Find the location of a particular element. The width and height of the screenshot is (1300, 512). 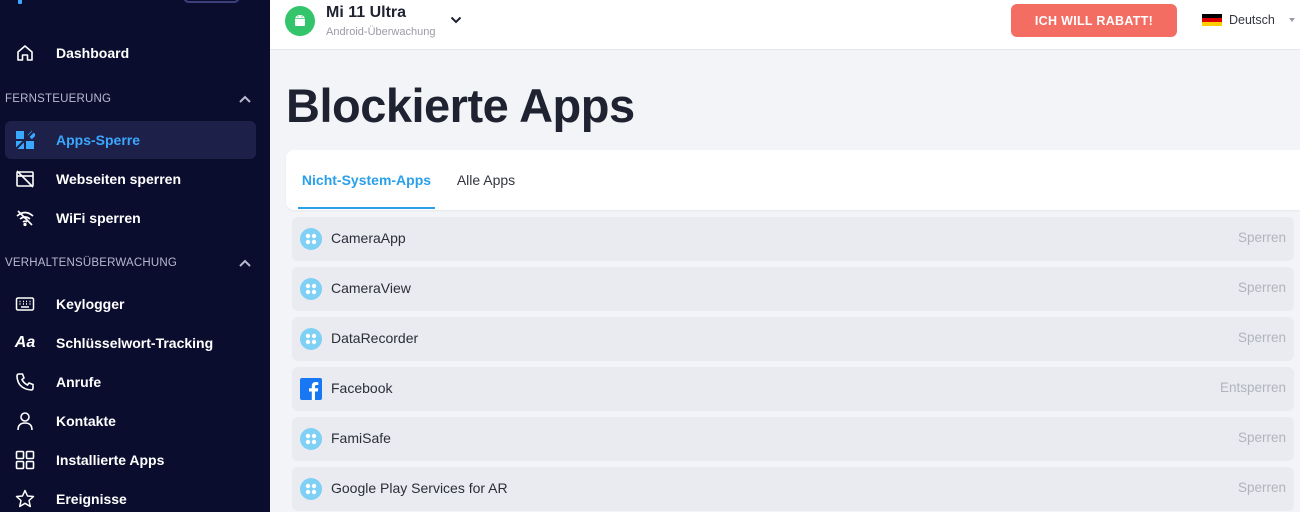

facebook-icon is located at coordinates (311, 389).